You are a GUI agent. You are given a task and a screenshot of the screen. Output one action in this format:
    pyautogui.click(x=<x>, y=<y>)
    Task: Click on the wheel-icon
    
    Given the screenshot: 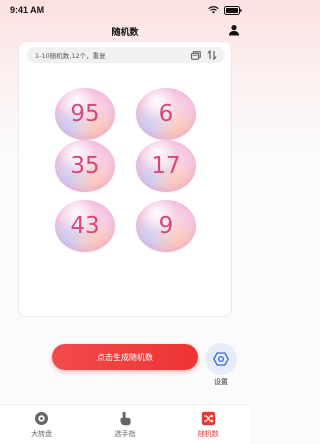 What is the action you would take?
    pyautogui.click(x=42, y=418)
    